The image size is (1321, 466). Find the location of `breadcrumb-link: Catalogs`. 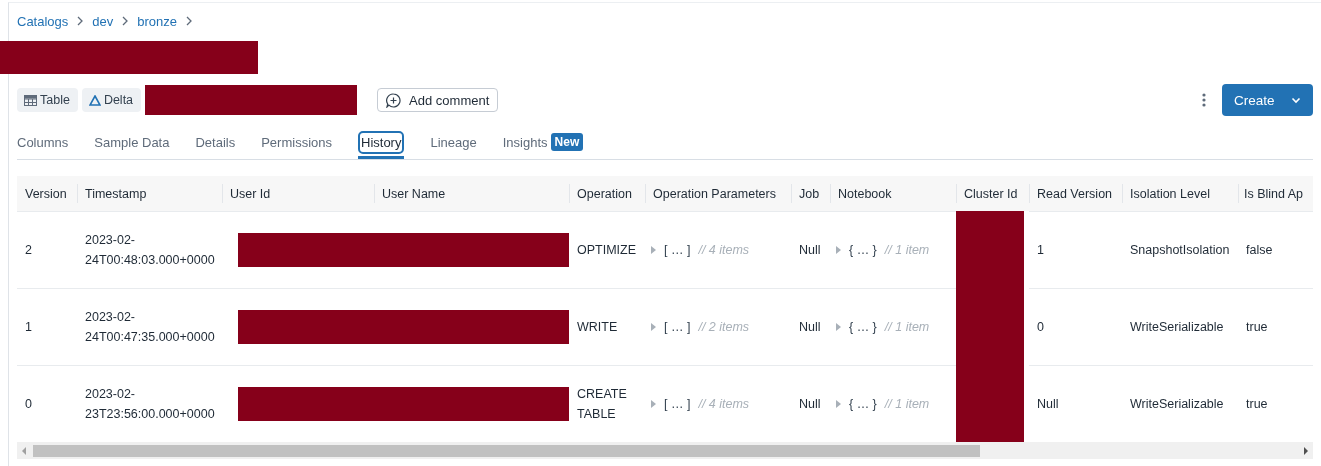

breadcrumb-link: Catalogs is located at coordinates (43, 21).